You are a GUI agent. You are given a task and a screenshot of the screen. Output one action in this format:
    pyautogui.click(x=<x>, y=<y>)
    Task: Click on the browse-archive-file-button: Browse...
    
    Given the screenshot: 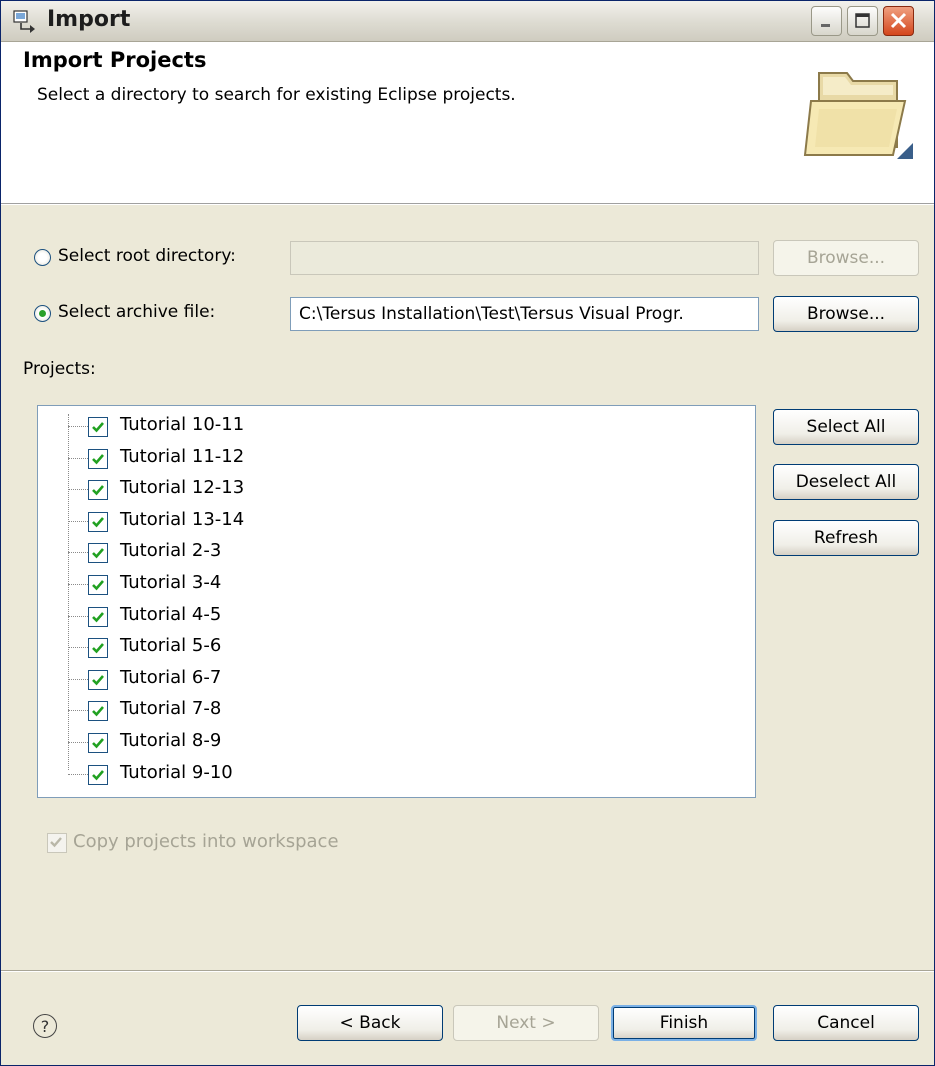 What is the action you would take?
    pyautogui.click(x=846, y=314)
    